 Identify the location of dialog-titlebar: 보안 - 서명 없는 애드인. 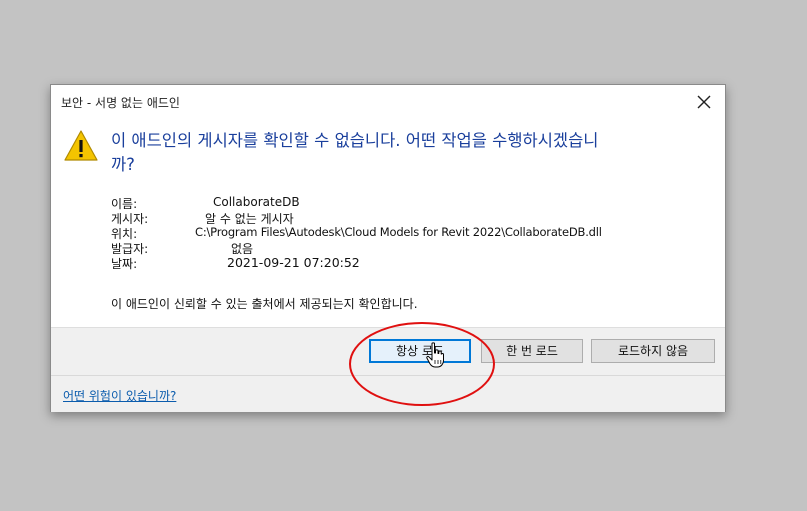
(388, 102).